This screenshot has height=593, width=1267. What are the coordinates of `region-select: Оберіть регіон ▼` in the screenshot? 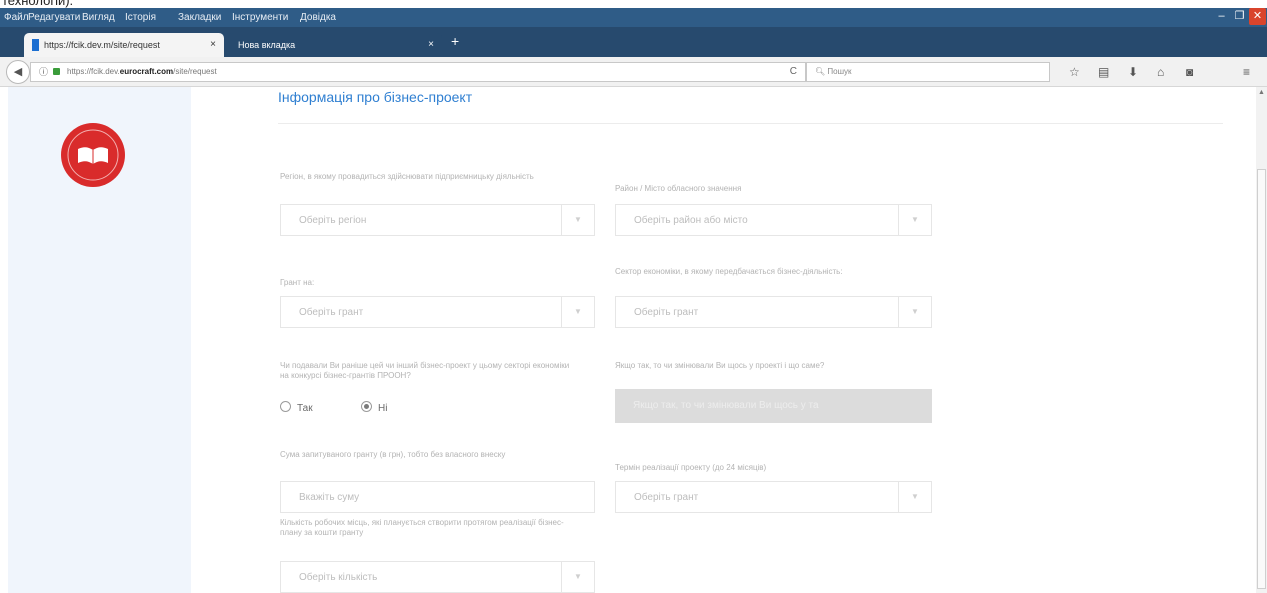 It's located at (437, 220).